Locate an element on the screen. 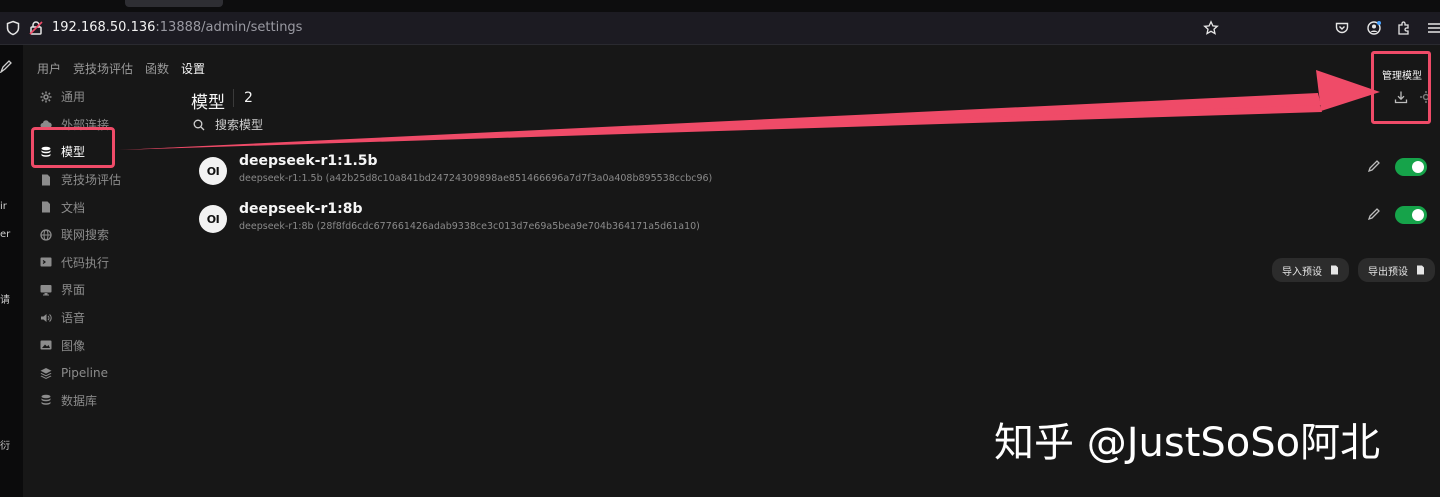  nav-label: 通用 is located at coordinates (73, 97).